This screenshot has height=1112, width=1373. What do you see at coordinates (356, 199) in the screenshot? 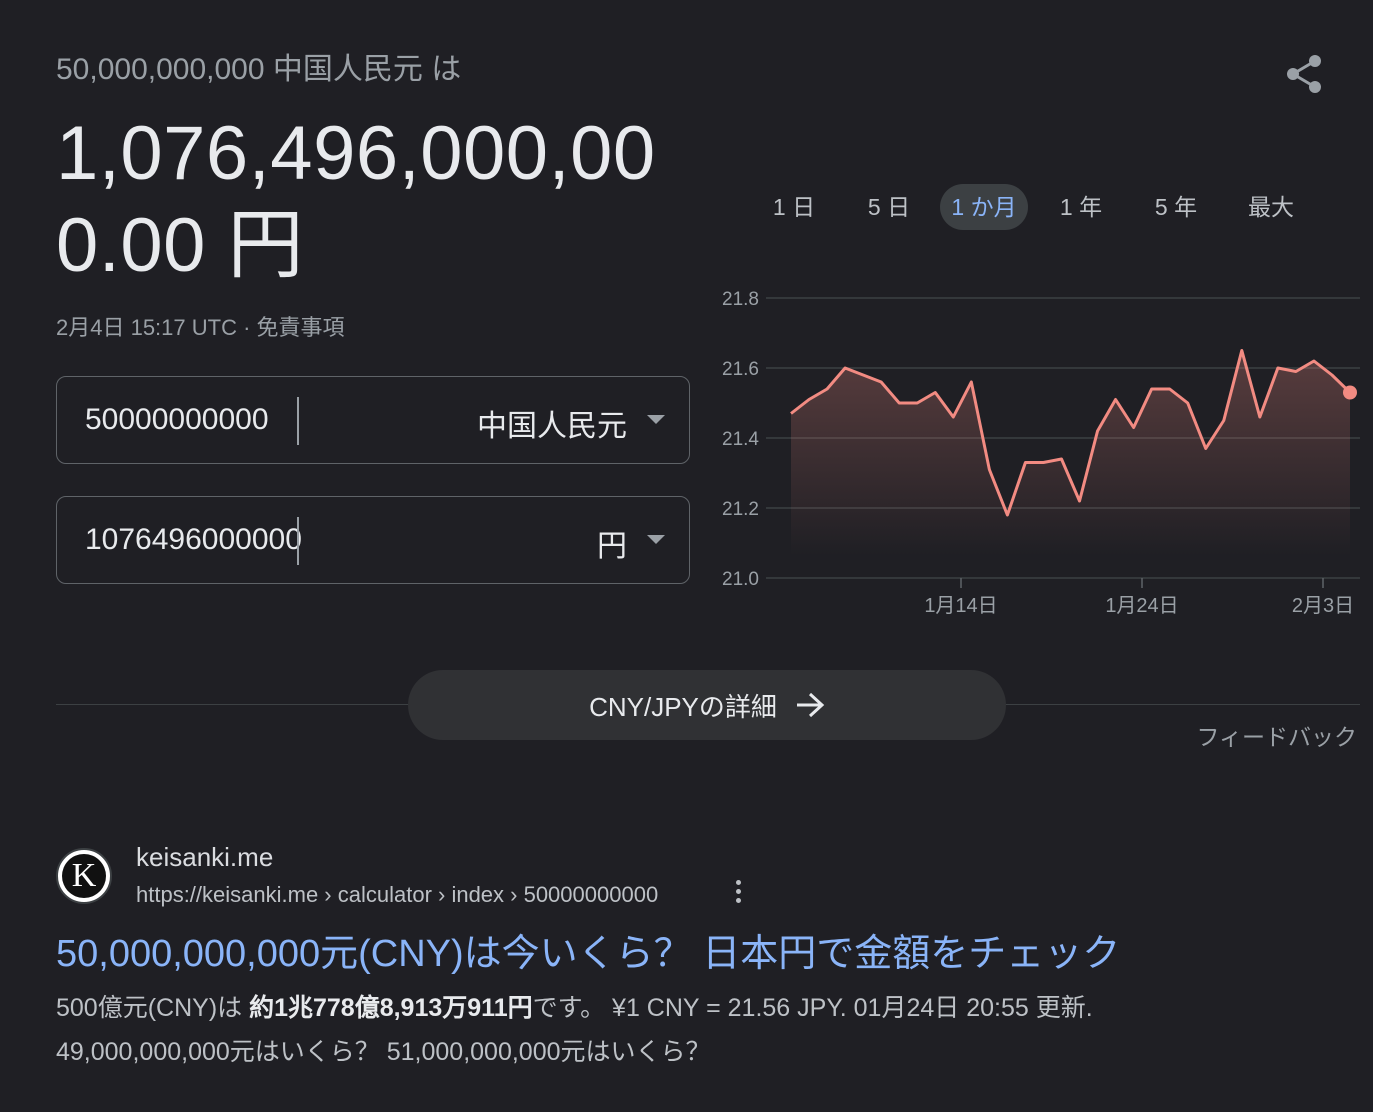
I see `conversion-result: 1,076,496,000,000.00 円` at bounding box center [356, 199].